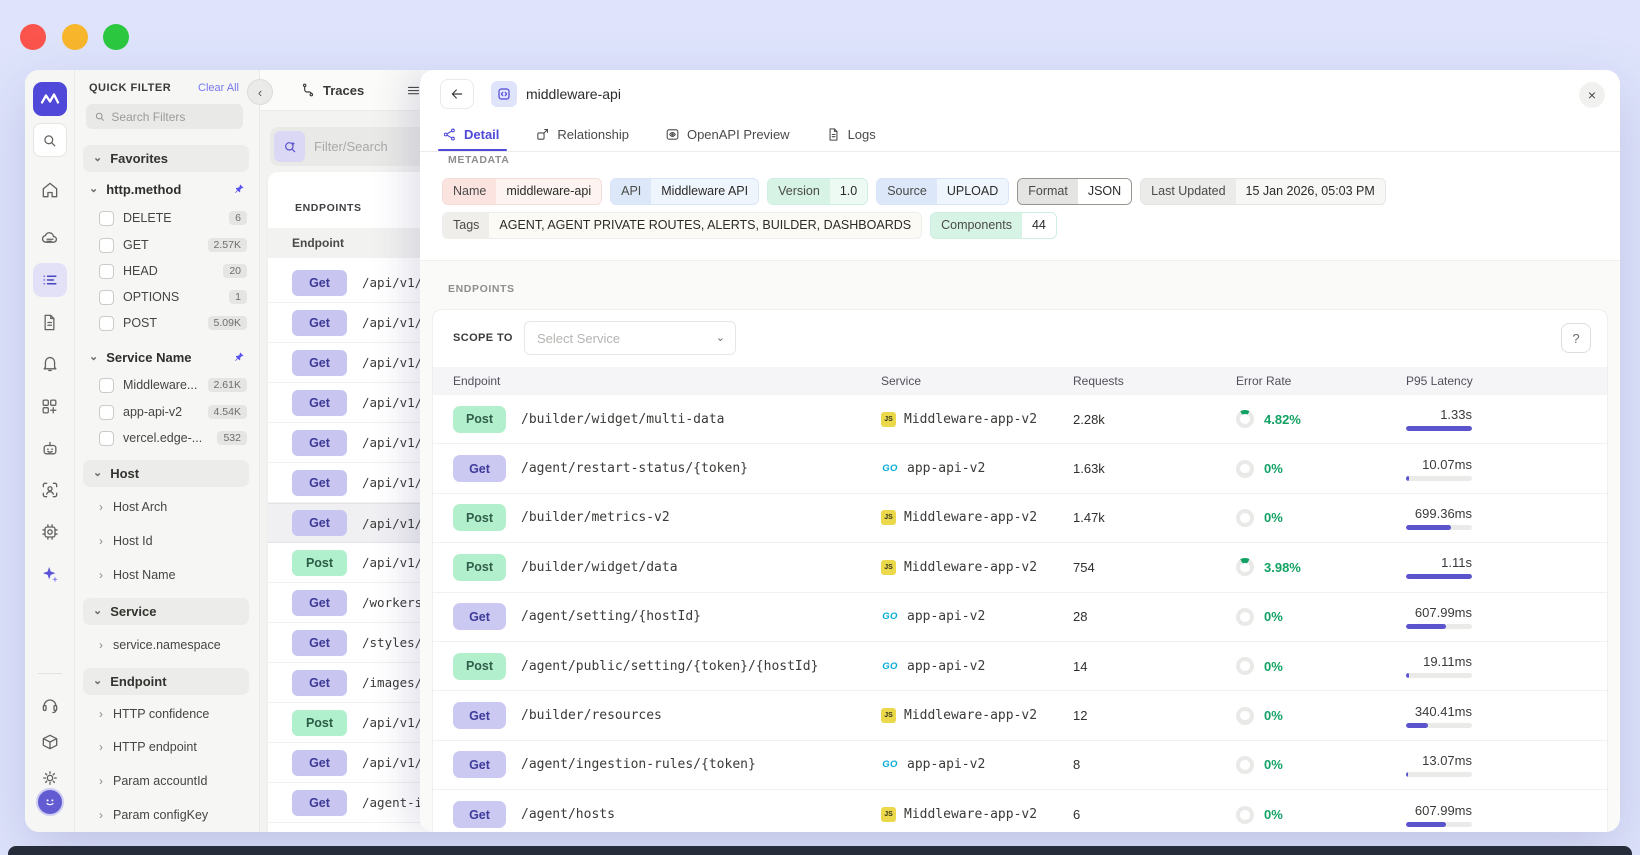  I want to click on endpoint-row-selected: Get/api/v1/, so click(344, 523).